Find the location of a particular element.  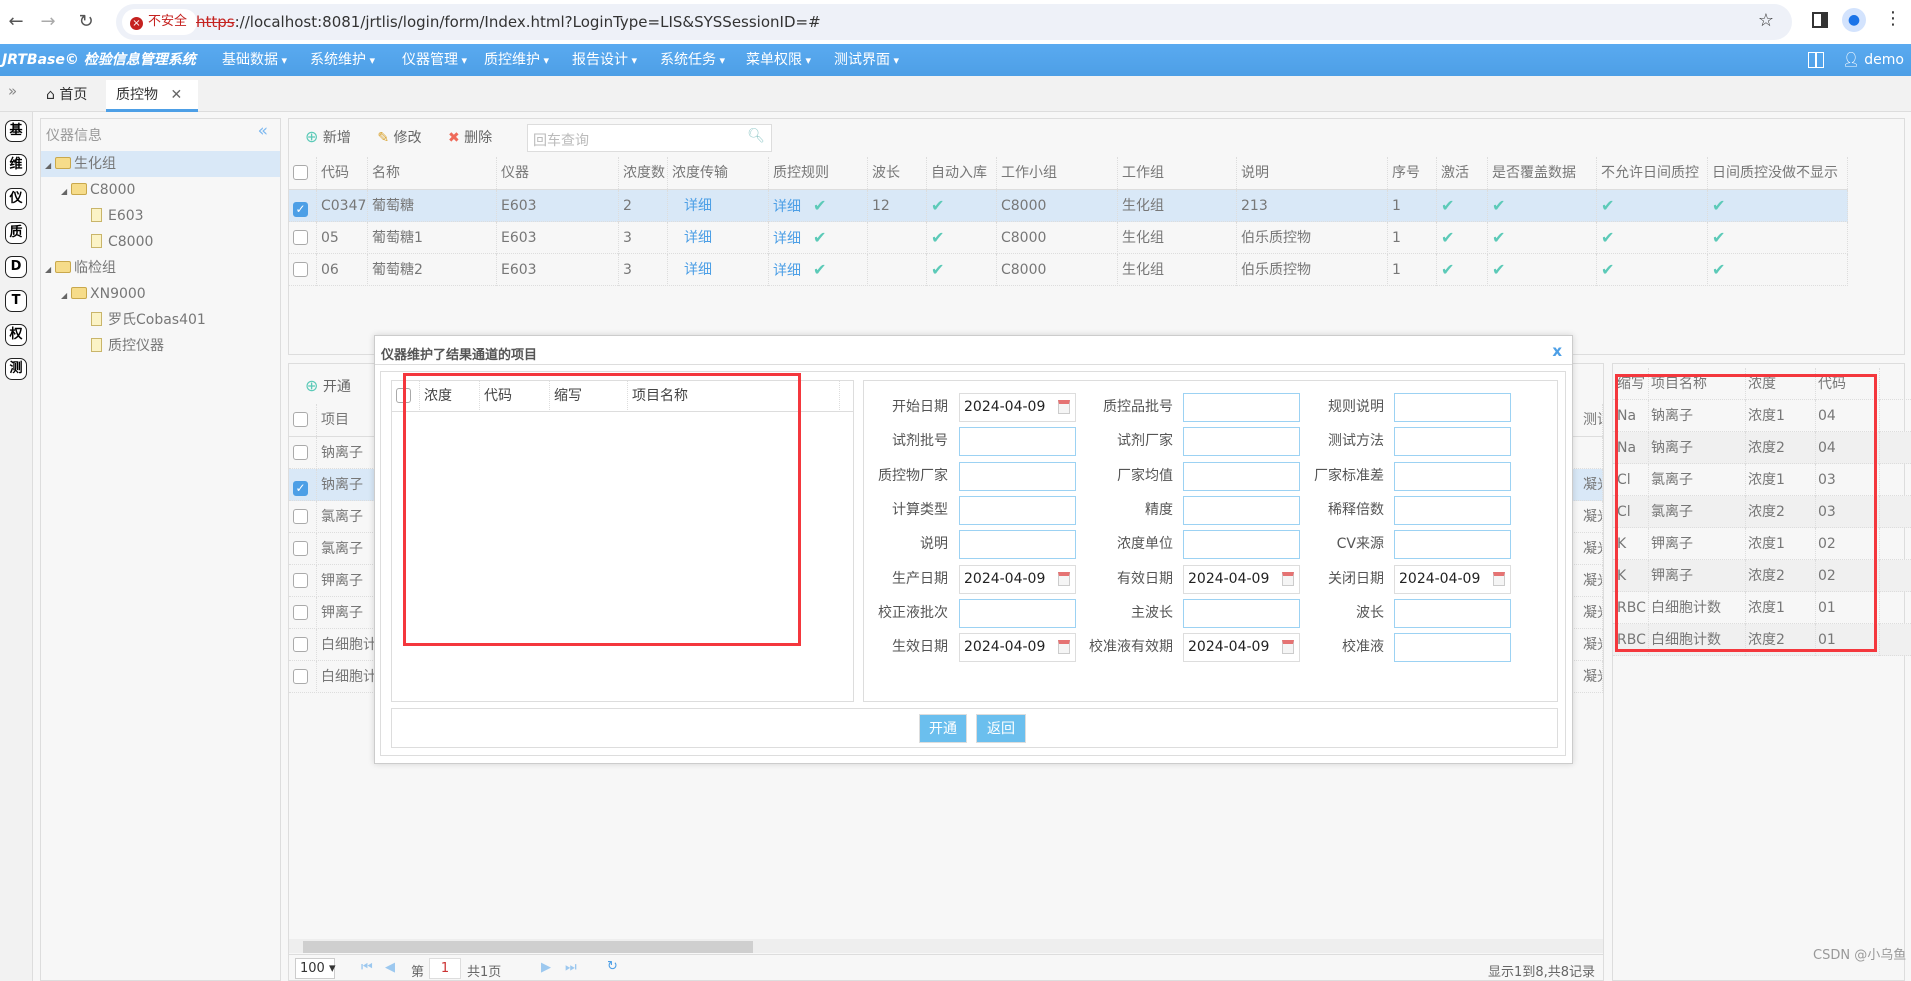

column-header: 自动入库 is located at coordinates (962, 173).